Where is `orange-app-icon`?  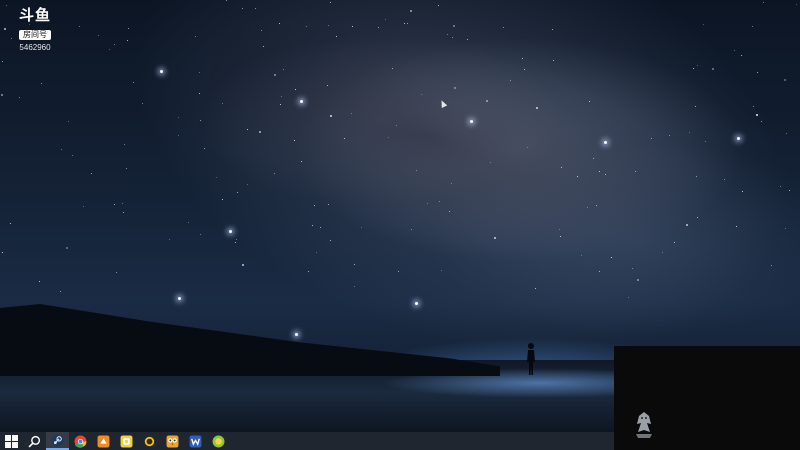 orange-app-icon is located at coordinates (103, 441).